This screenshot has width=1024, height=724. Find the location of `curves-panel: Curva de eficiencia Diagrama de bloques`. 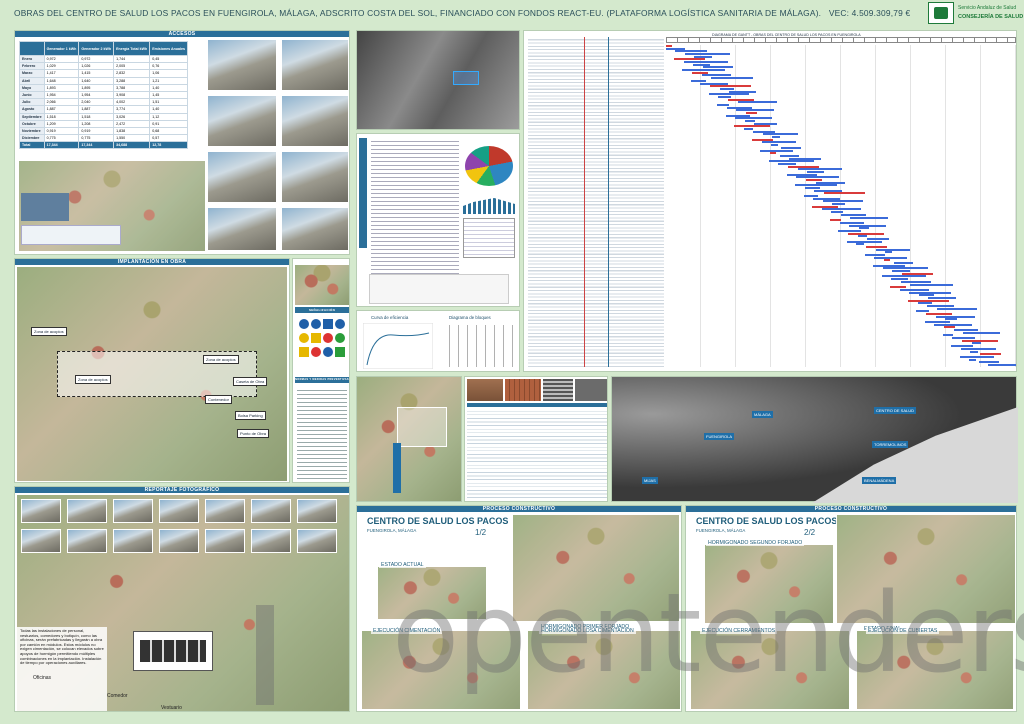

curves-panel: Curva de eficiencia Diagrama de bloques is located at coordinates (438, 341).